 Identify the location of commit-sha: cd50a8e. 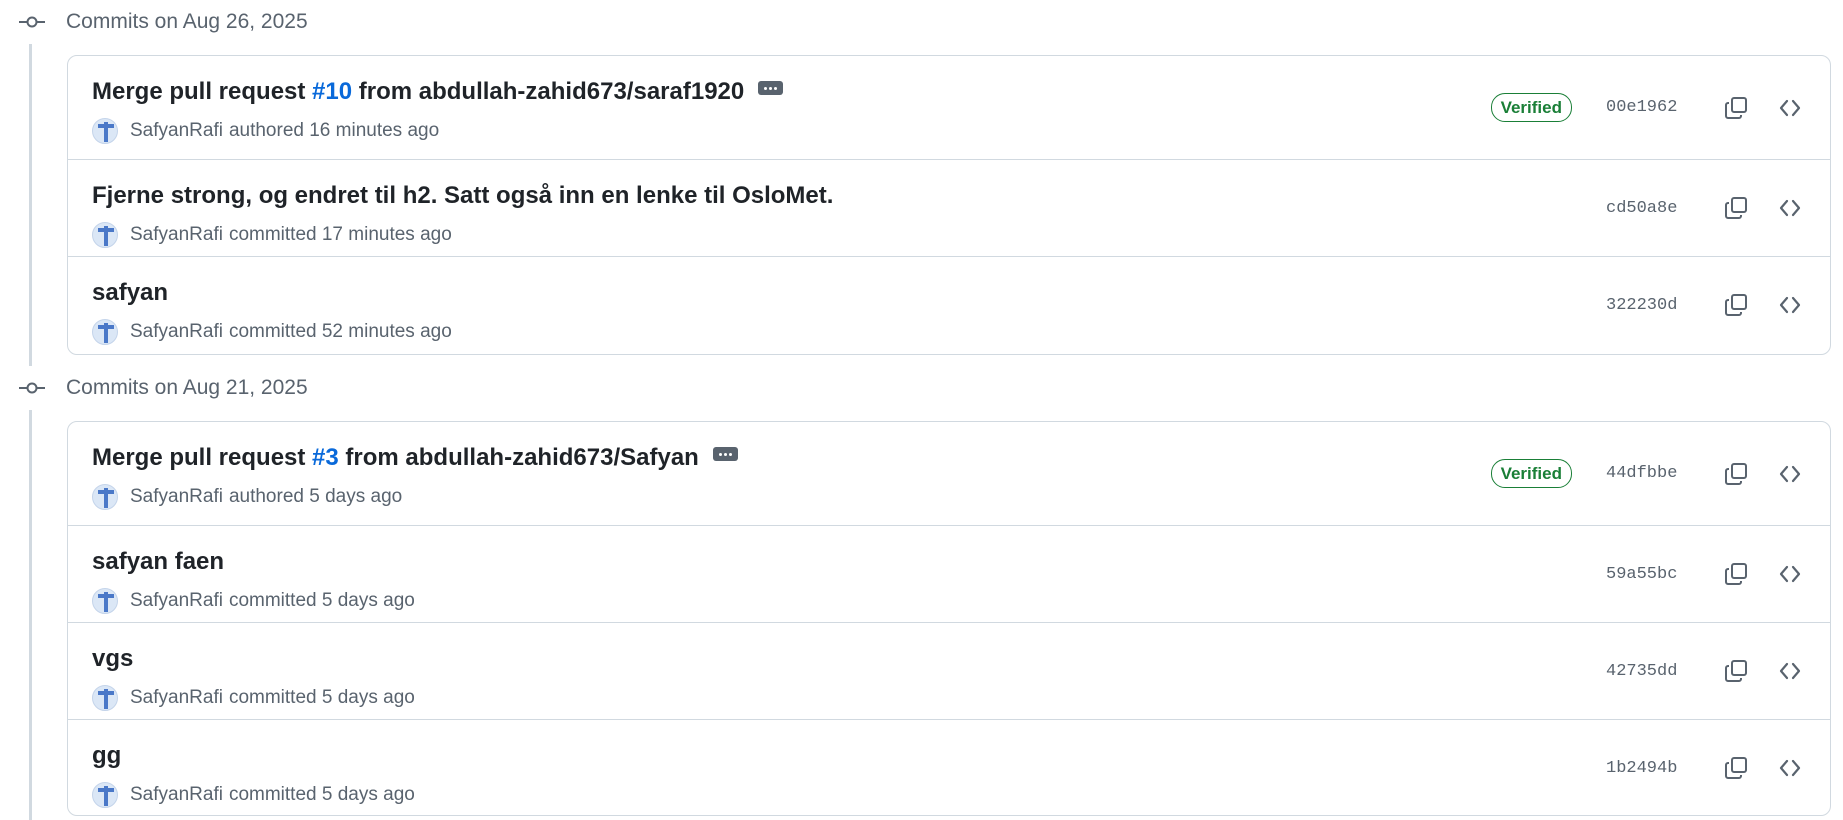
(1641, 208).